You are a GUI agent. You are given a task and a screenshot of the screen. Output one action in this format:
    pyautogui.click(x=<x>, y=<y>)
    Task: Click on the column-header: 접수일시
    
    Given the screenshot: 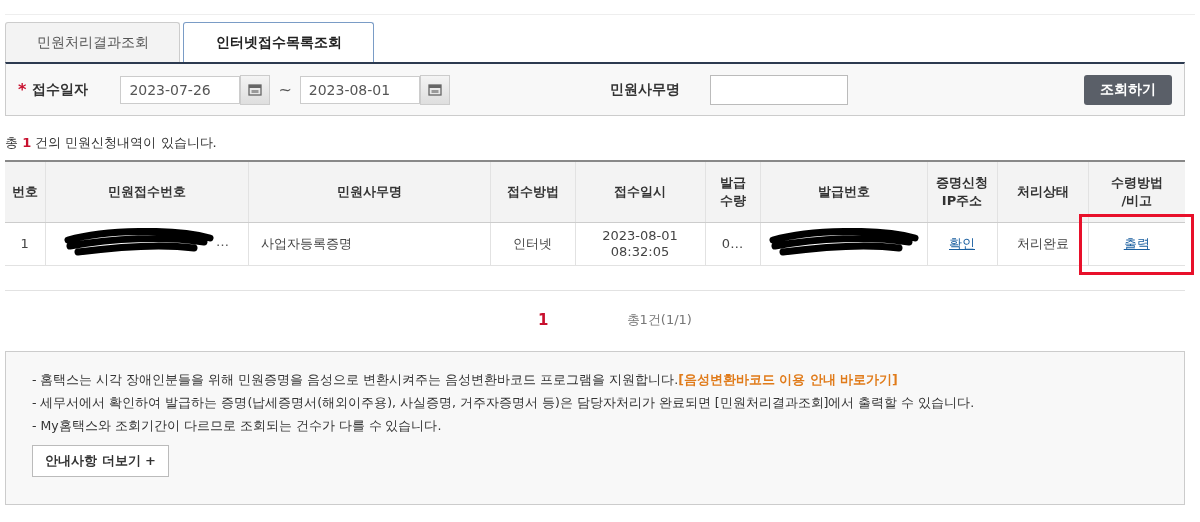 What is the action you would take?
    pyautogui.click(x=640, y=192)
    